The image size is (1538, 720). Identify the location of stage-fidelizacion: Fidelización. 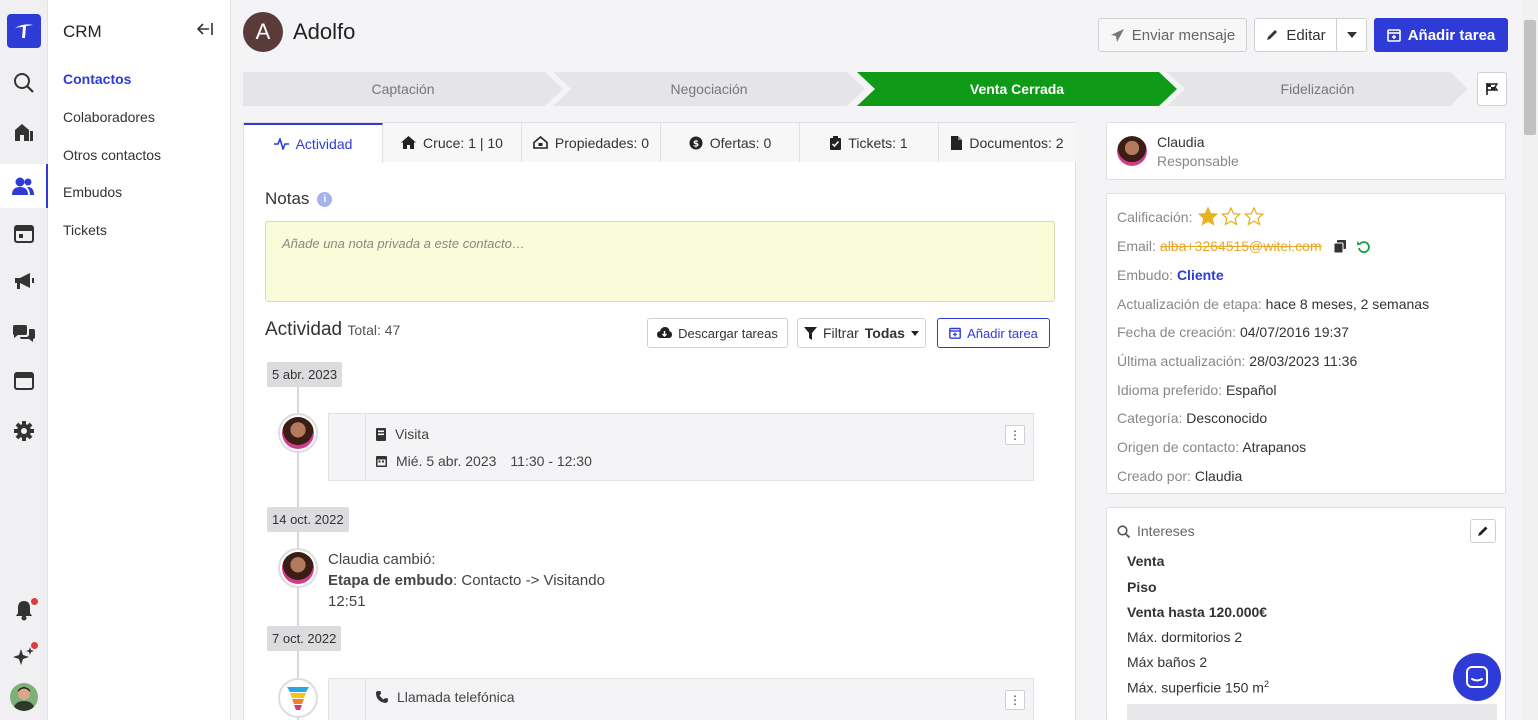
(1317, 89).